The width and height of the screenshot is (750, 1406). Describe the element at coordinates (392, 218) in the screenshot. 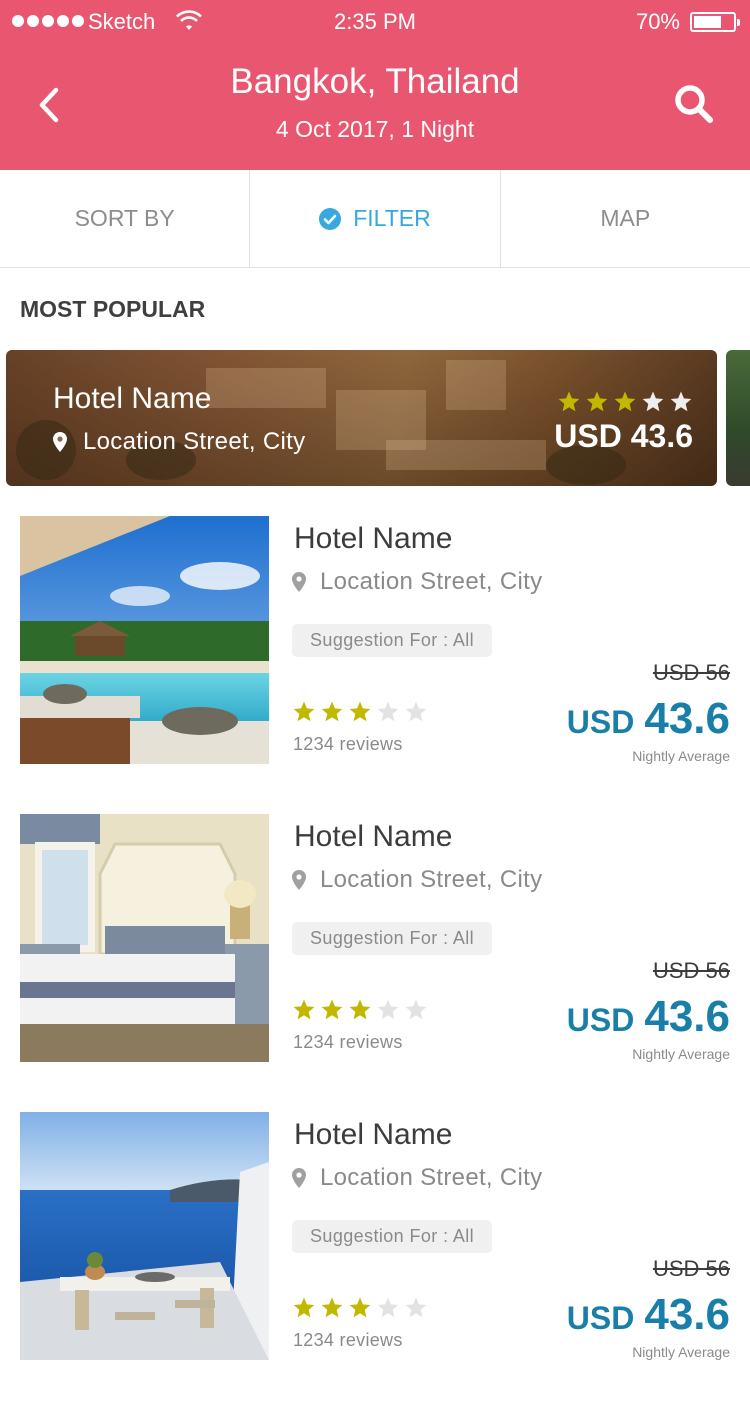

I see `tab-label: FILTER` at that location.